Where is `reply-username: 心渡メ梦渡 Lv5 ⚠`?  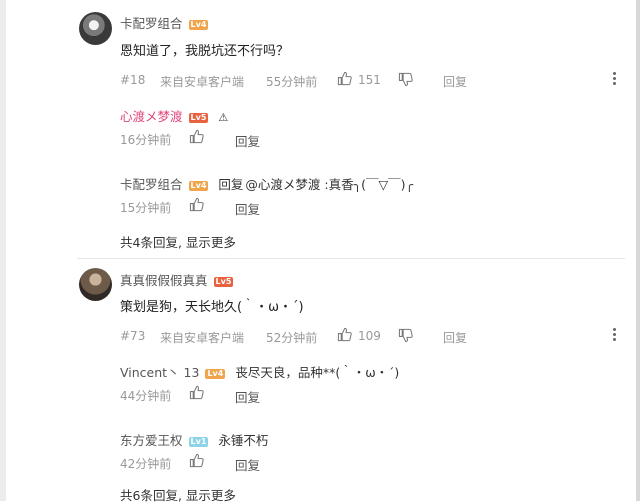 reply-username: 心渡メ梦渡 Lv5 ⚠ is located at coordinates (174, 115).